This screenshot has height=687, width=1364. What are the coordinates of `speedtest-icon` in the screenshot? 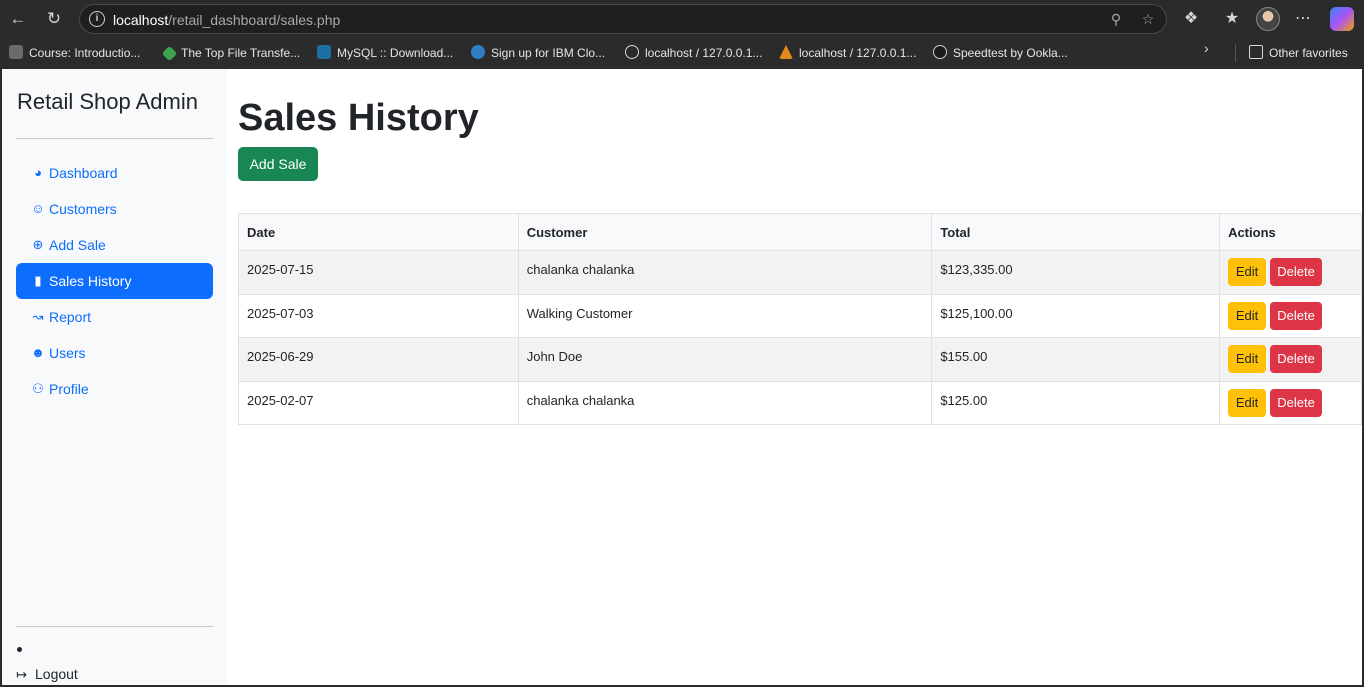 It's located at (940, 52).